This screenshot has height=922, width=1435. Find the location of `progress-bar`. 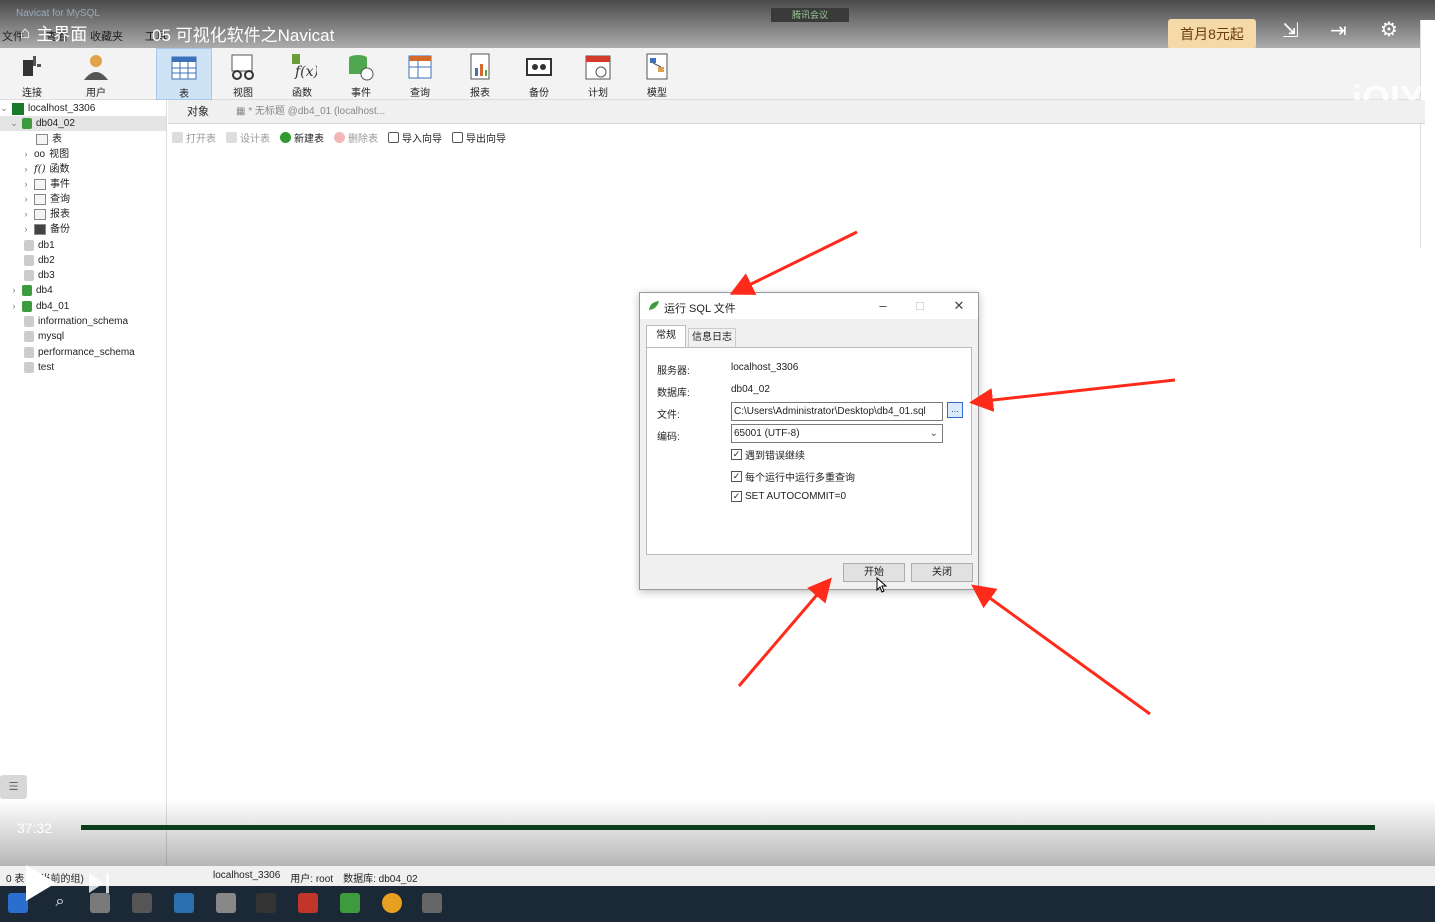

progress-bar is located at coordinates (728, 827).